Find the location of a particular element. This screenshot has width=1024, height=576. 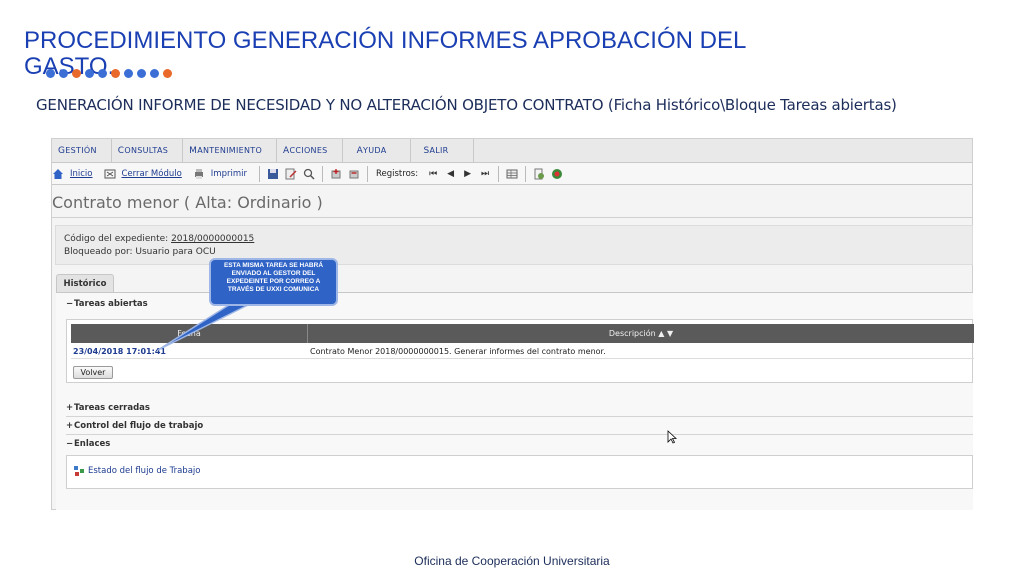

first-record-icon: ⏮ is located at coordinates (433, 173).